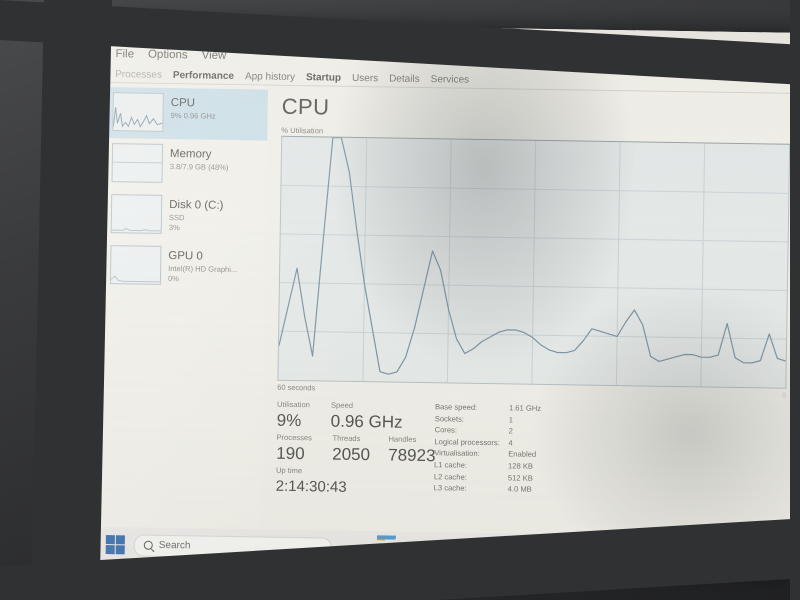 Image resolution: width=800 pixels, height=600 pixels. What do you see at coordinates (450, 81) in the screenshot?
I see `tab-services: Services` at bounding box center [450, 81].